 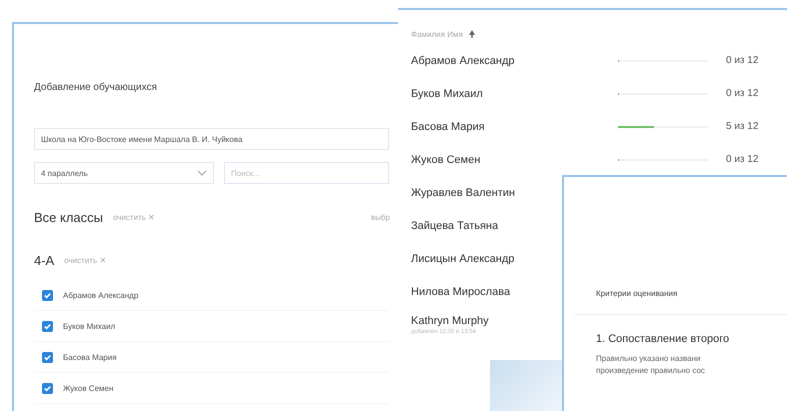 I want to click on grade-select: 4 параллель, so click(x=124, y=173).